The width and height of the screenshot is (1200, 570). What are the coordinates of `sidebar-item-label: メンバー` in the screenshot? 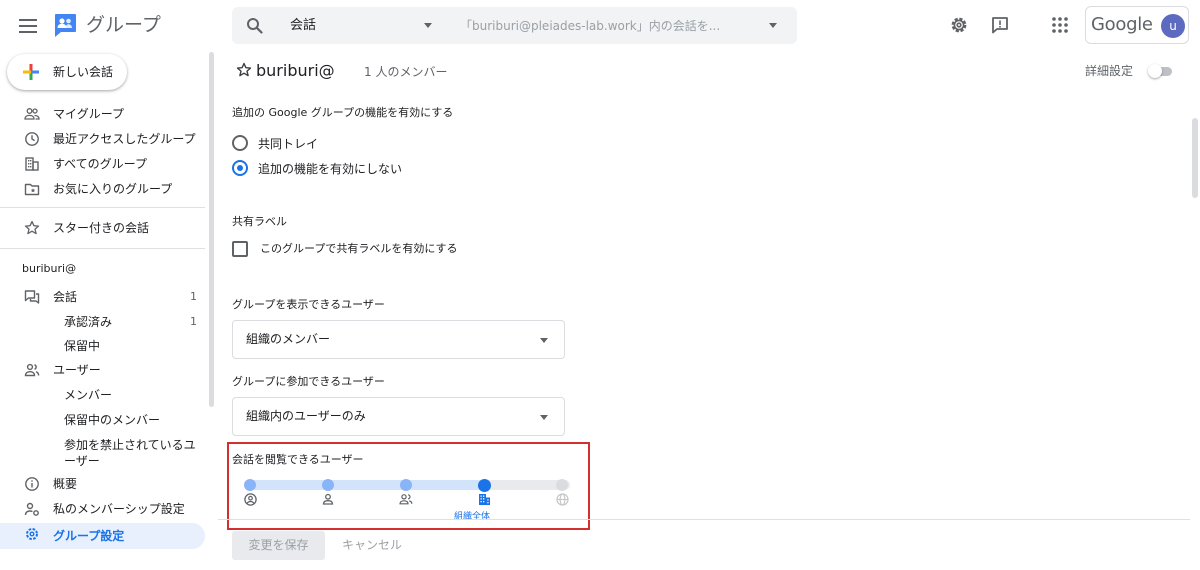 It's located at (88, 395).